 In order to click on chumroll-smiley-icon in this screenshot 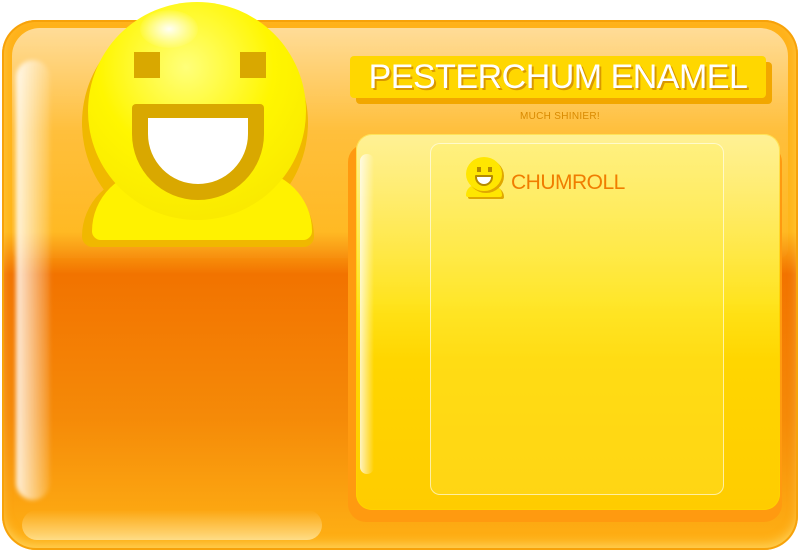, I will do `click(484, 179)`.